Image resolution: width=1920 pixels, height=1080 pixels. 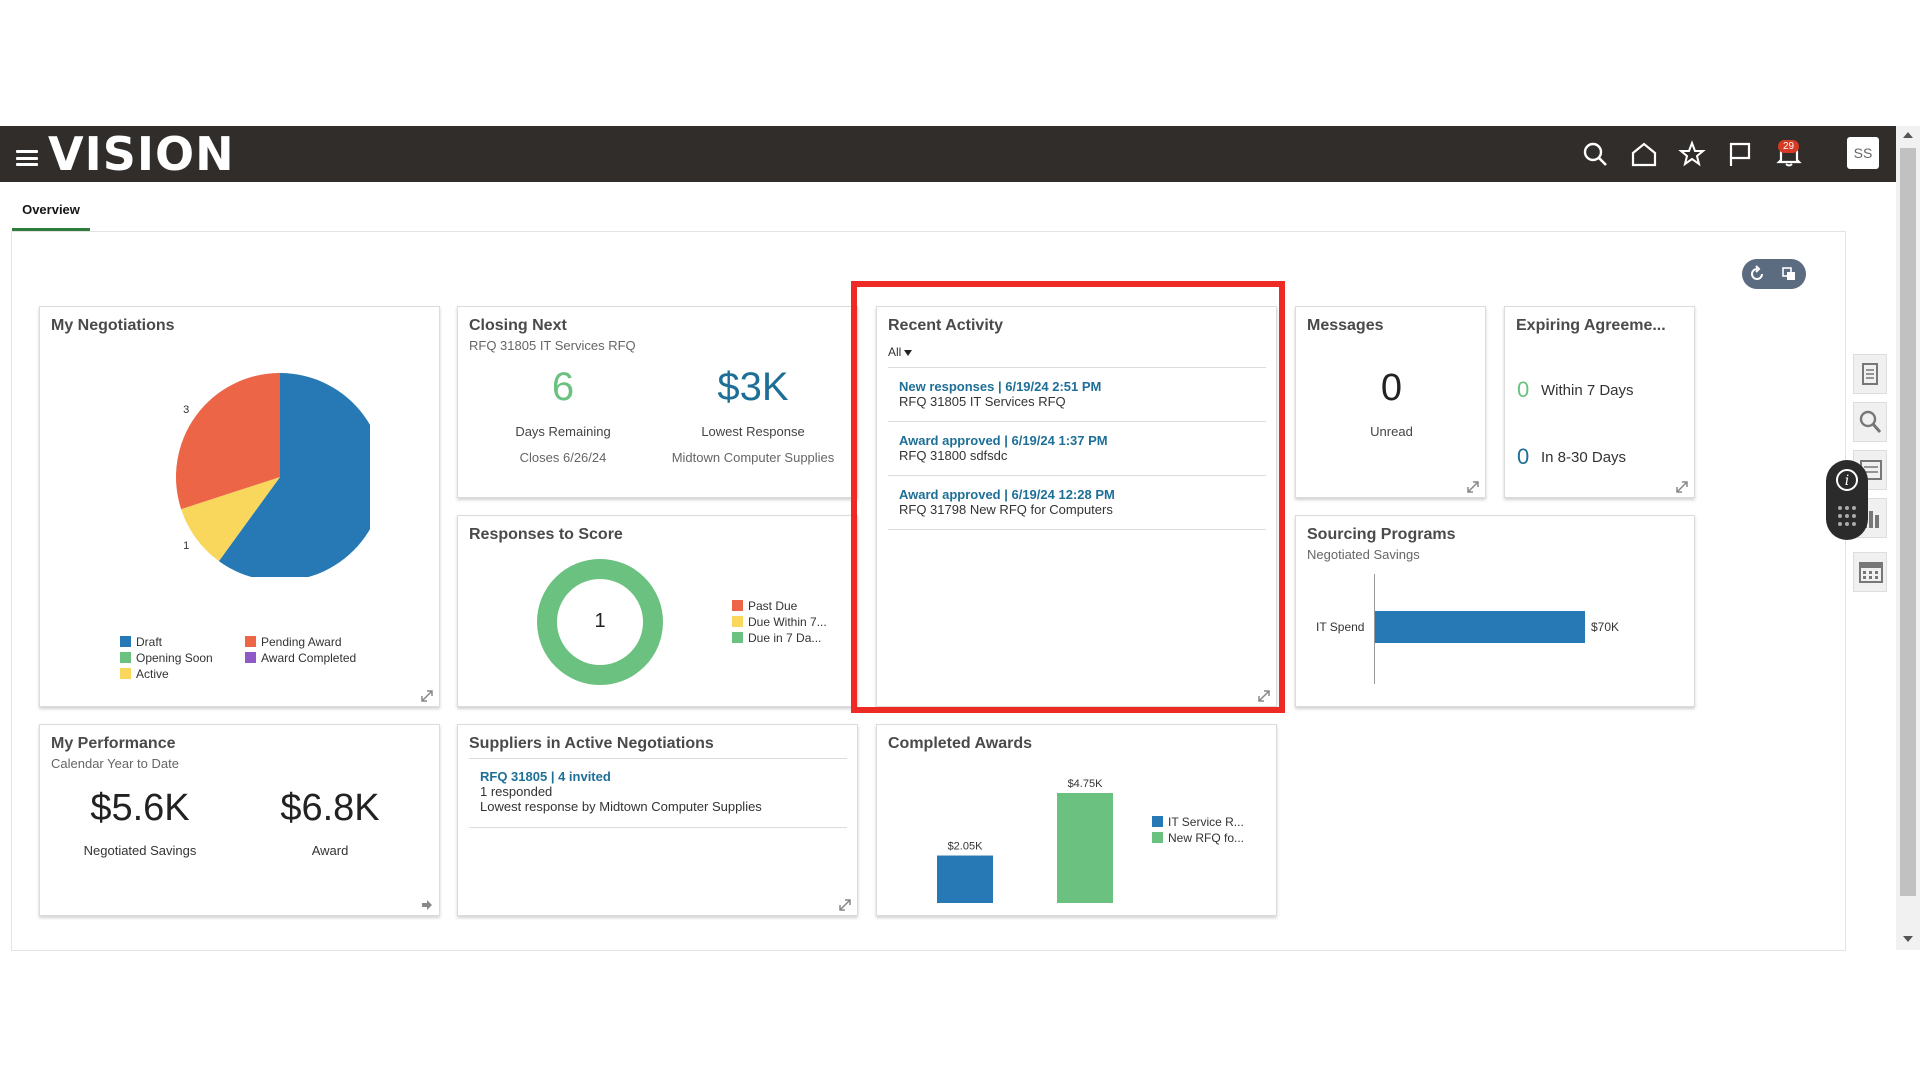 I want to click on card-subtitle: Negotiated Savings, so click(x=1363, y=554).